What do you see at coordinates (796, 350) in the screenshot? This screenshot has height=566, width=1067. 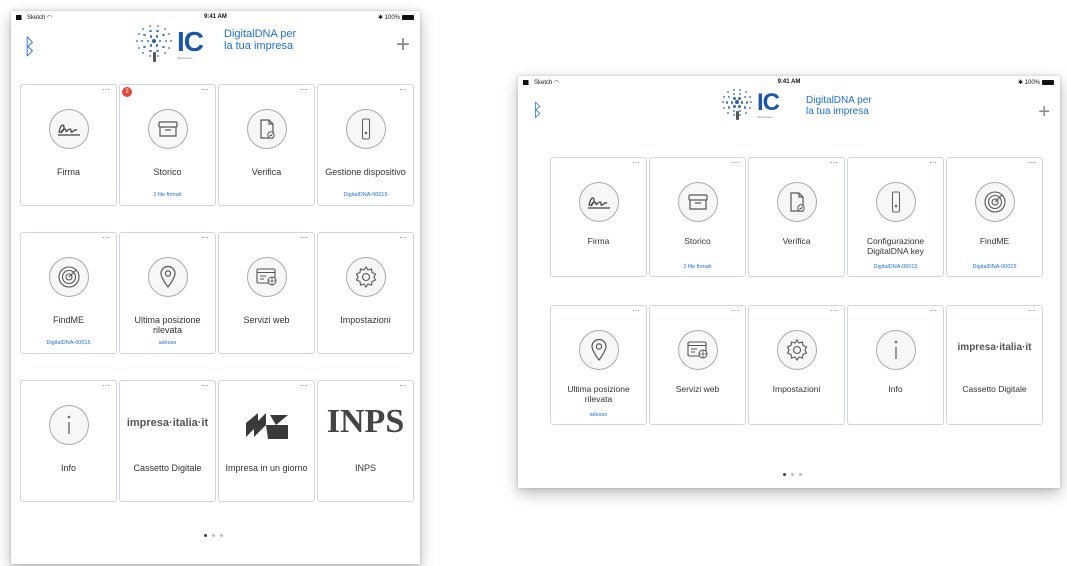 I see `gear-icon` at bounding box center [796, 350].